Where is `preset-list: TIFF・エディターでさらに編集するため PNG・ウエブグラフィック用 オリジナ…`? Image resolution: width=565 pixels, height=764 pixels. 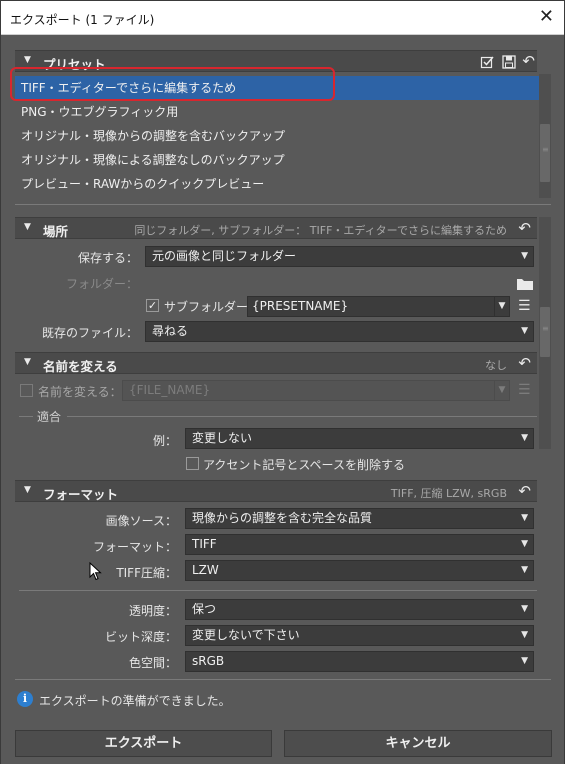
preset-list: TIFF・エディターでさらに編集するため PNG・ウエブグラフィック用 オリジナ… is located at coordinates (277, 135).